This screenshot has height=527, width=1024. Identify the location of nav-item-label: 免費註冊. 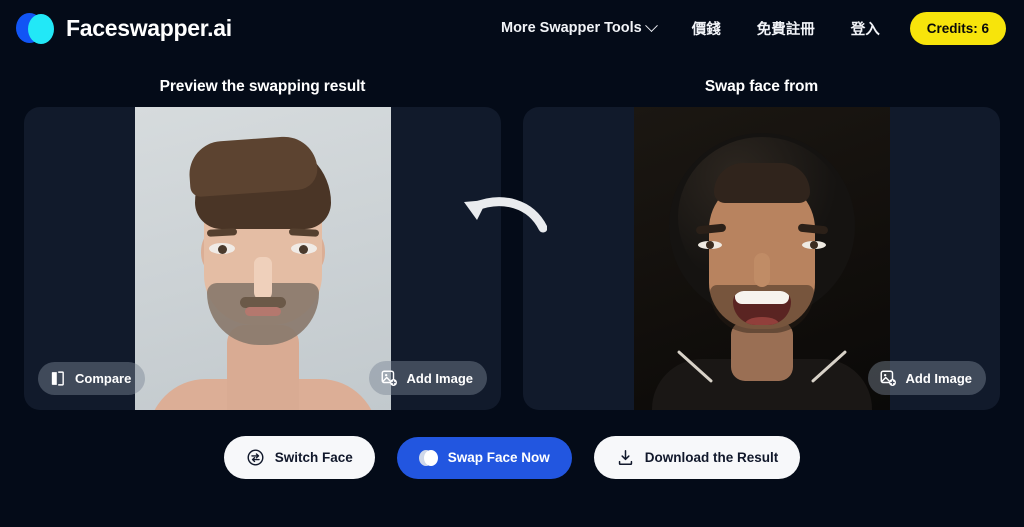
(785, 29).